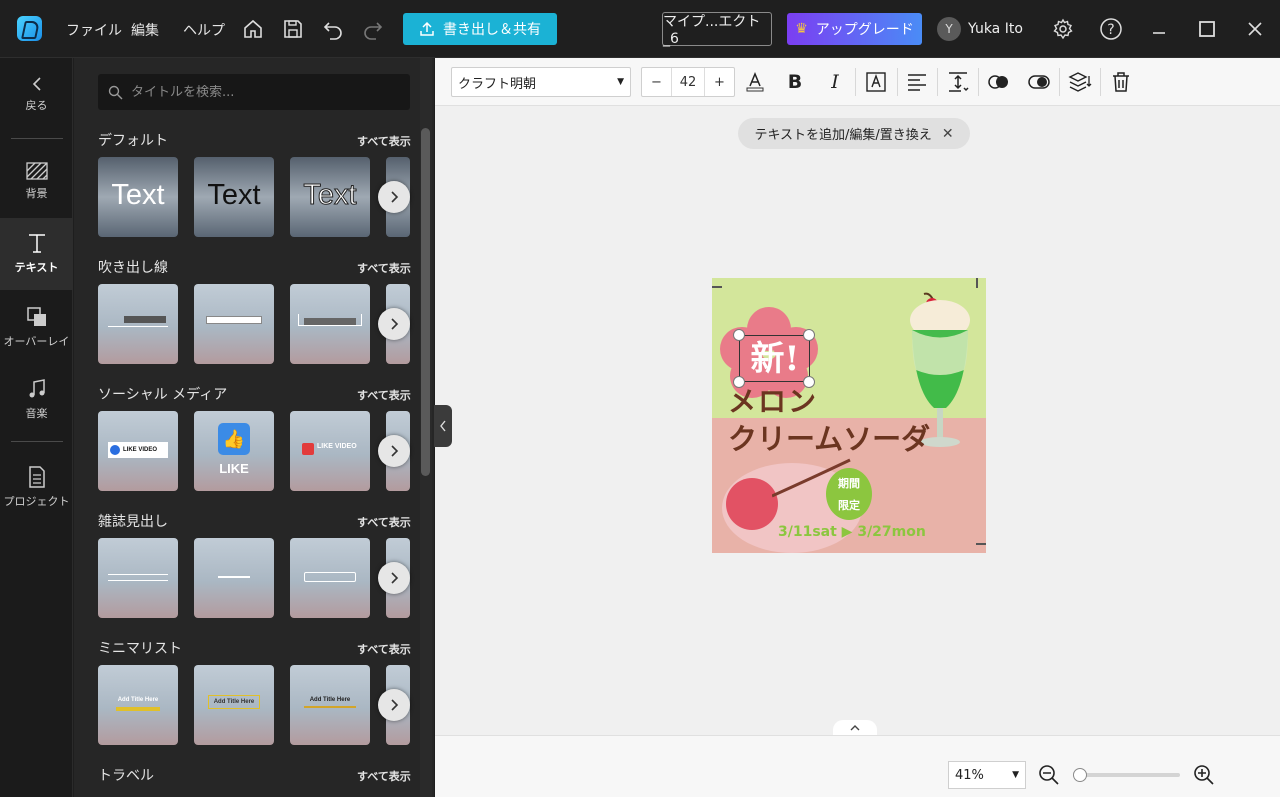 This screenshot has width=1280, height=797. Describe the element at coordinates (36, 193) in the screenshot. I see `nav-background-label: 背景` at that location.